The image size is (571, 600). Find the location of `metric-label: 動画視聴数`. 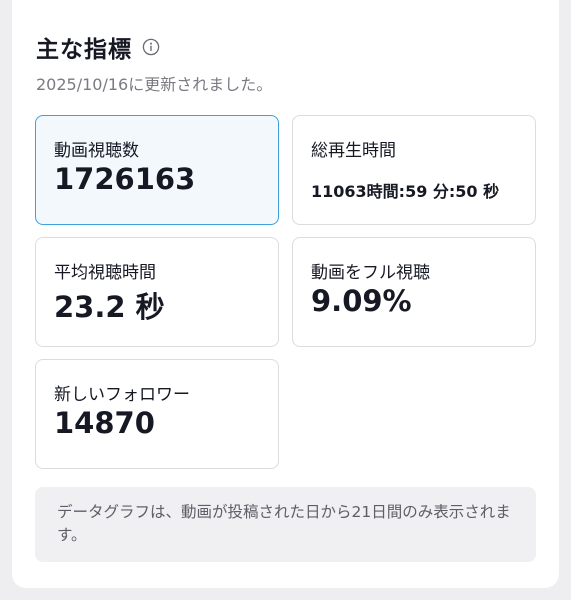

metric-label: 動画視聴数 is located at coordinates (96, 151).